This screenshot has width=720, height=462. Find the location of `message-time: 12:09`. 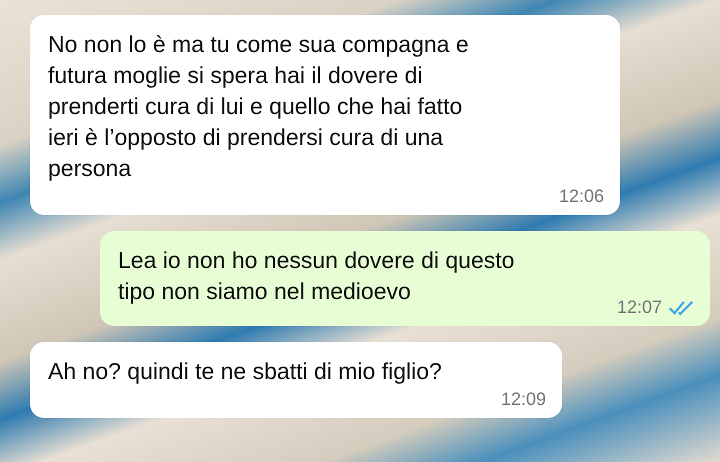

message-time: 12:09 is located at coordinates (523, 399).